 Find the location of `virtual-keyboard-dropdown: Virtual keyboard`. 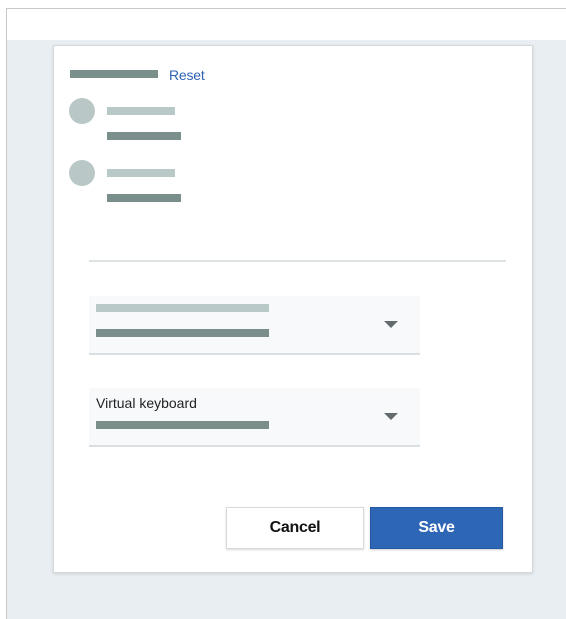

virtual-keyboard-dropdown: Virtual keyboard is located at coordinates (254, 417).